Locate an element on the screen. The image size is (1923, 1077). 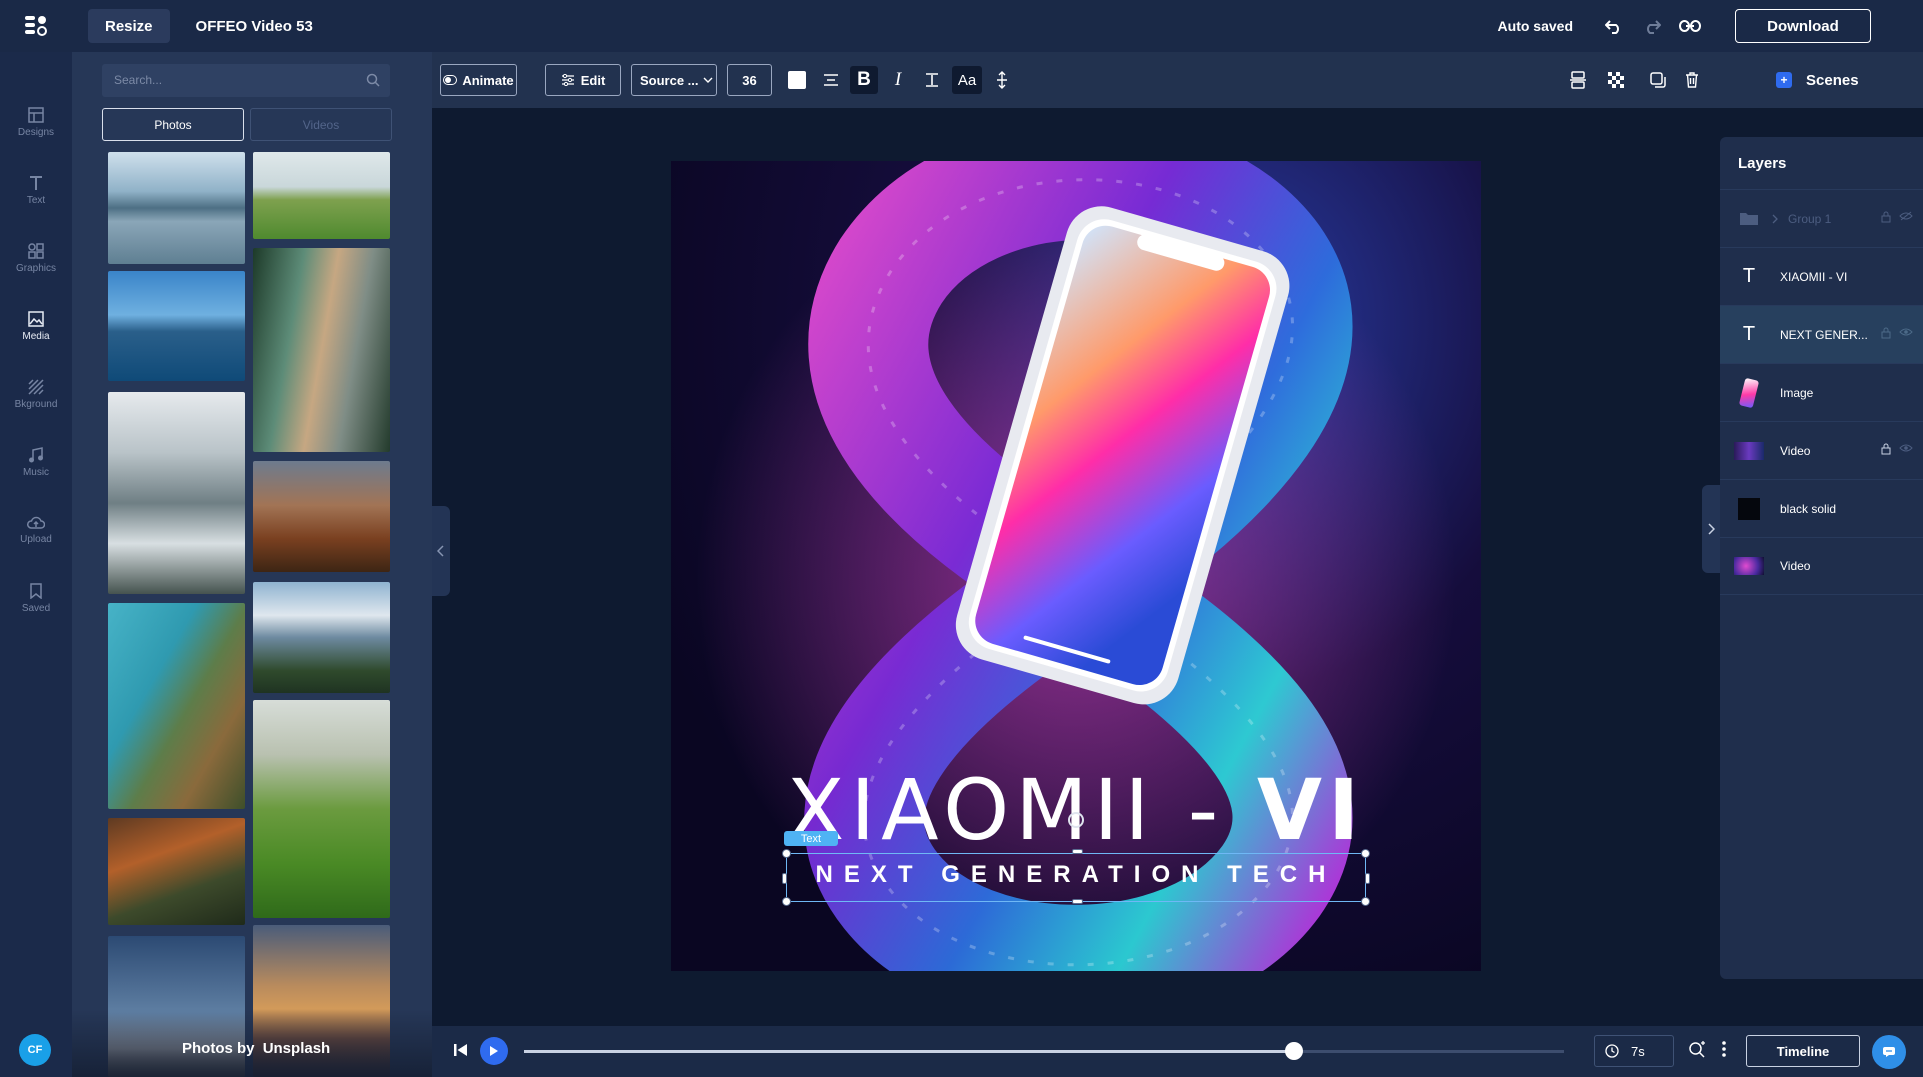
project-title: OFFEO Video 53 is located at coordinates (254, 26).